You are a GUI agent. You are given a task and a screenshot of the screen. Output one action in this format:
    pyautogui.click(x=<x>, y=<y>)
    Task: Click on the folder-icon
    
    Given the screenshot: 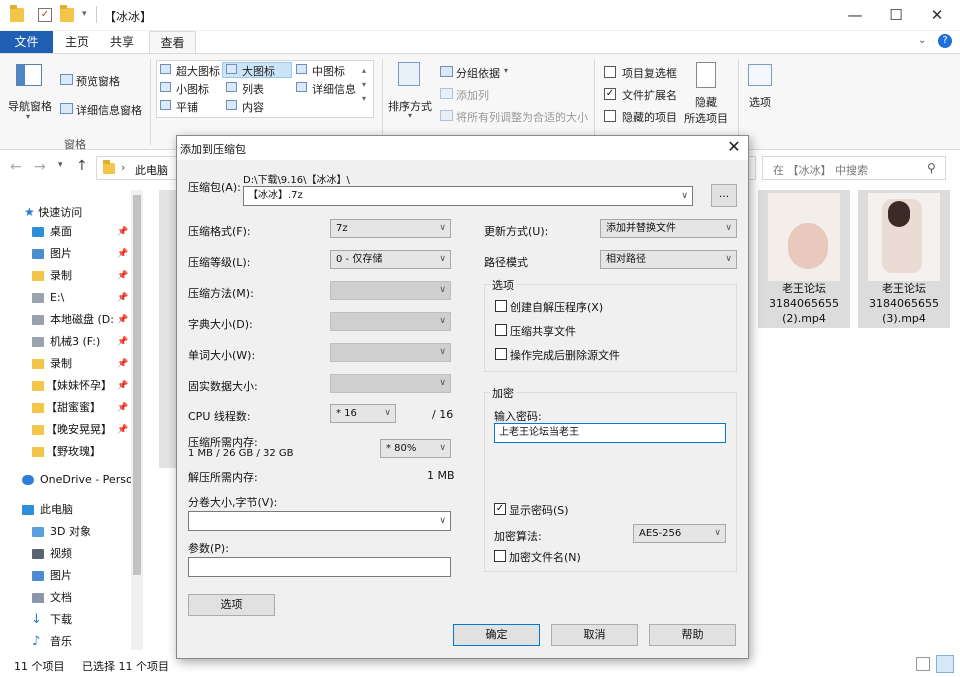 What is the action you would take?
    pyautogui.click(x=17, y=13)
    